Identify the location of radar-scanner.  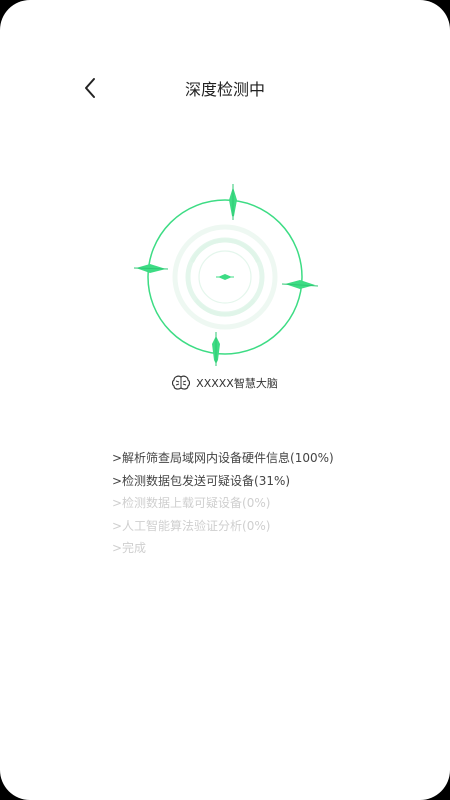
(225, 277).